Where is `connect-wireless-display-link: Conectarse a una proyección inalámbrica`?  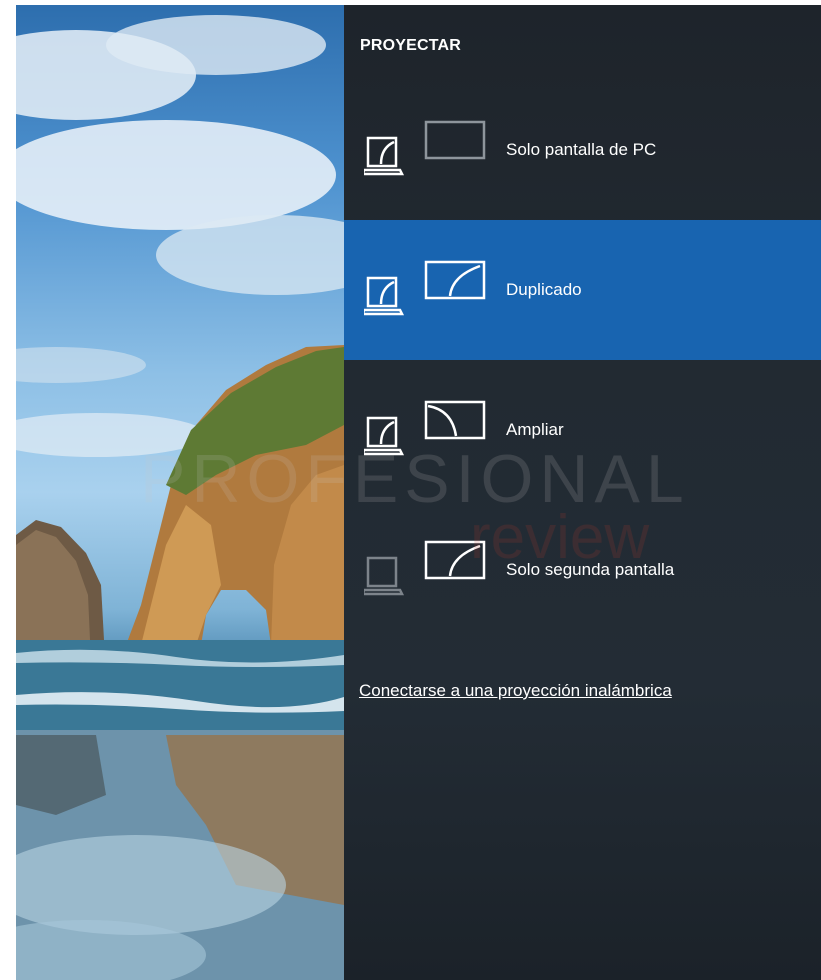
connect-wireless-display-link: Conectarse a una proyección inalámbrica is located at coordinates (515, 691).